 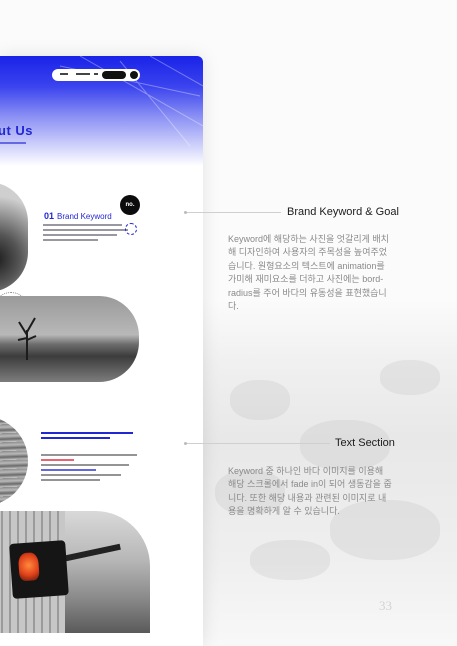 What do you see at coordinates (101, 111) in the screenshot?
I see `hero-banner: ut Us` at bounding box center [101, 111].